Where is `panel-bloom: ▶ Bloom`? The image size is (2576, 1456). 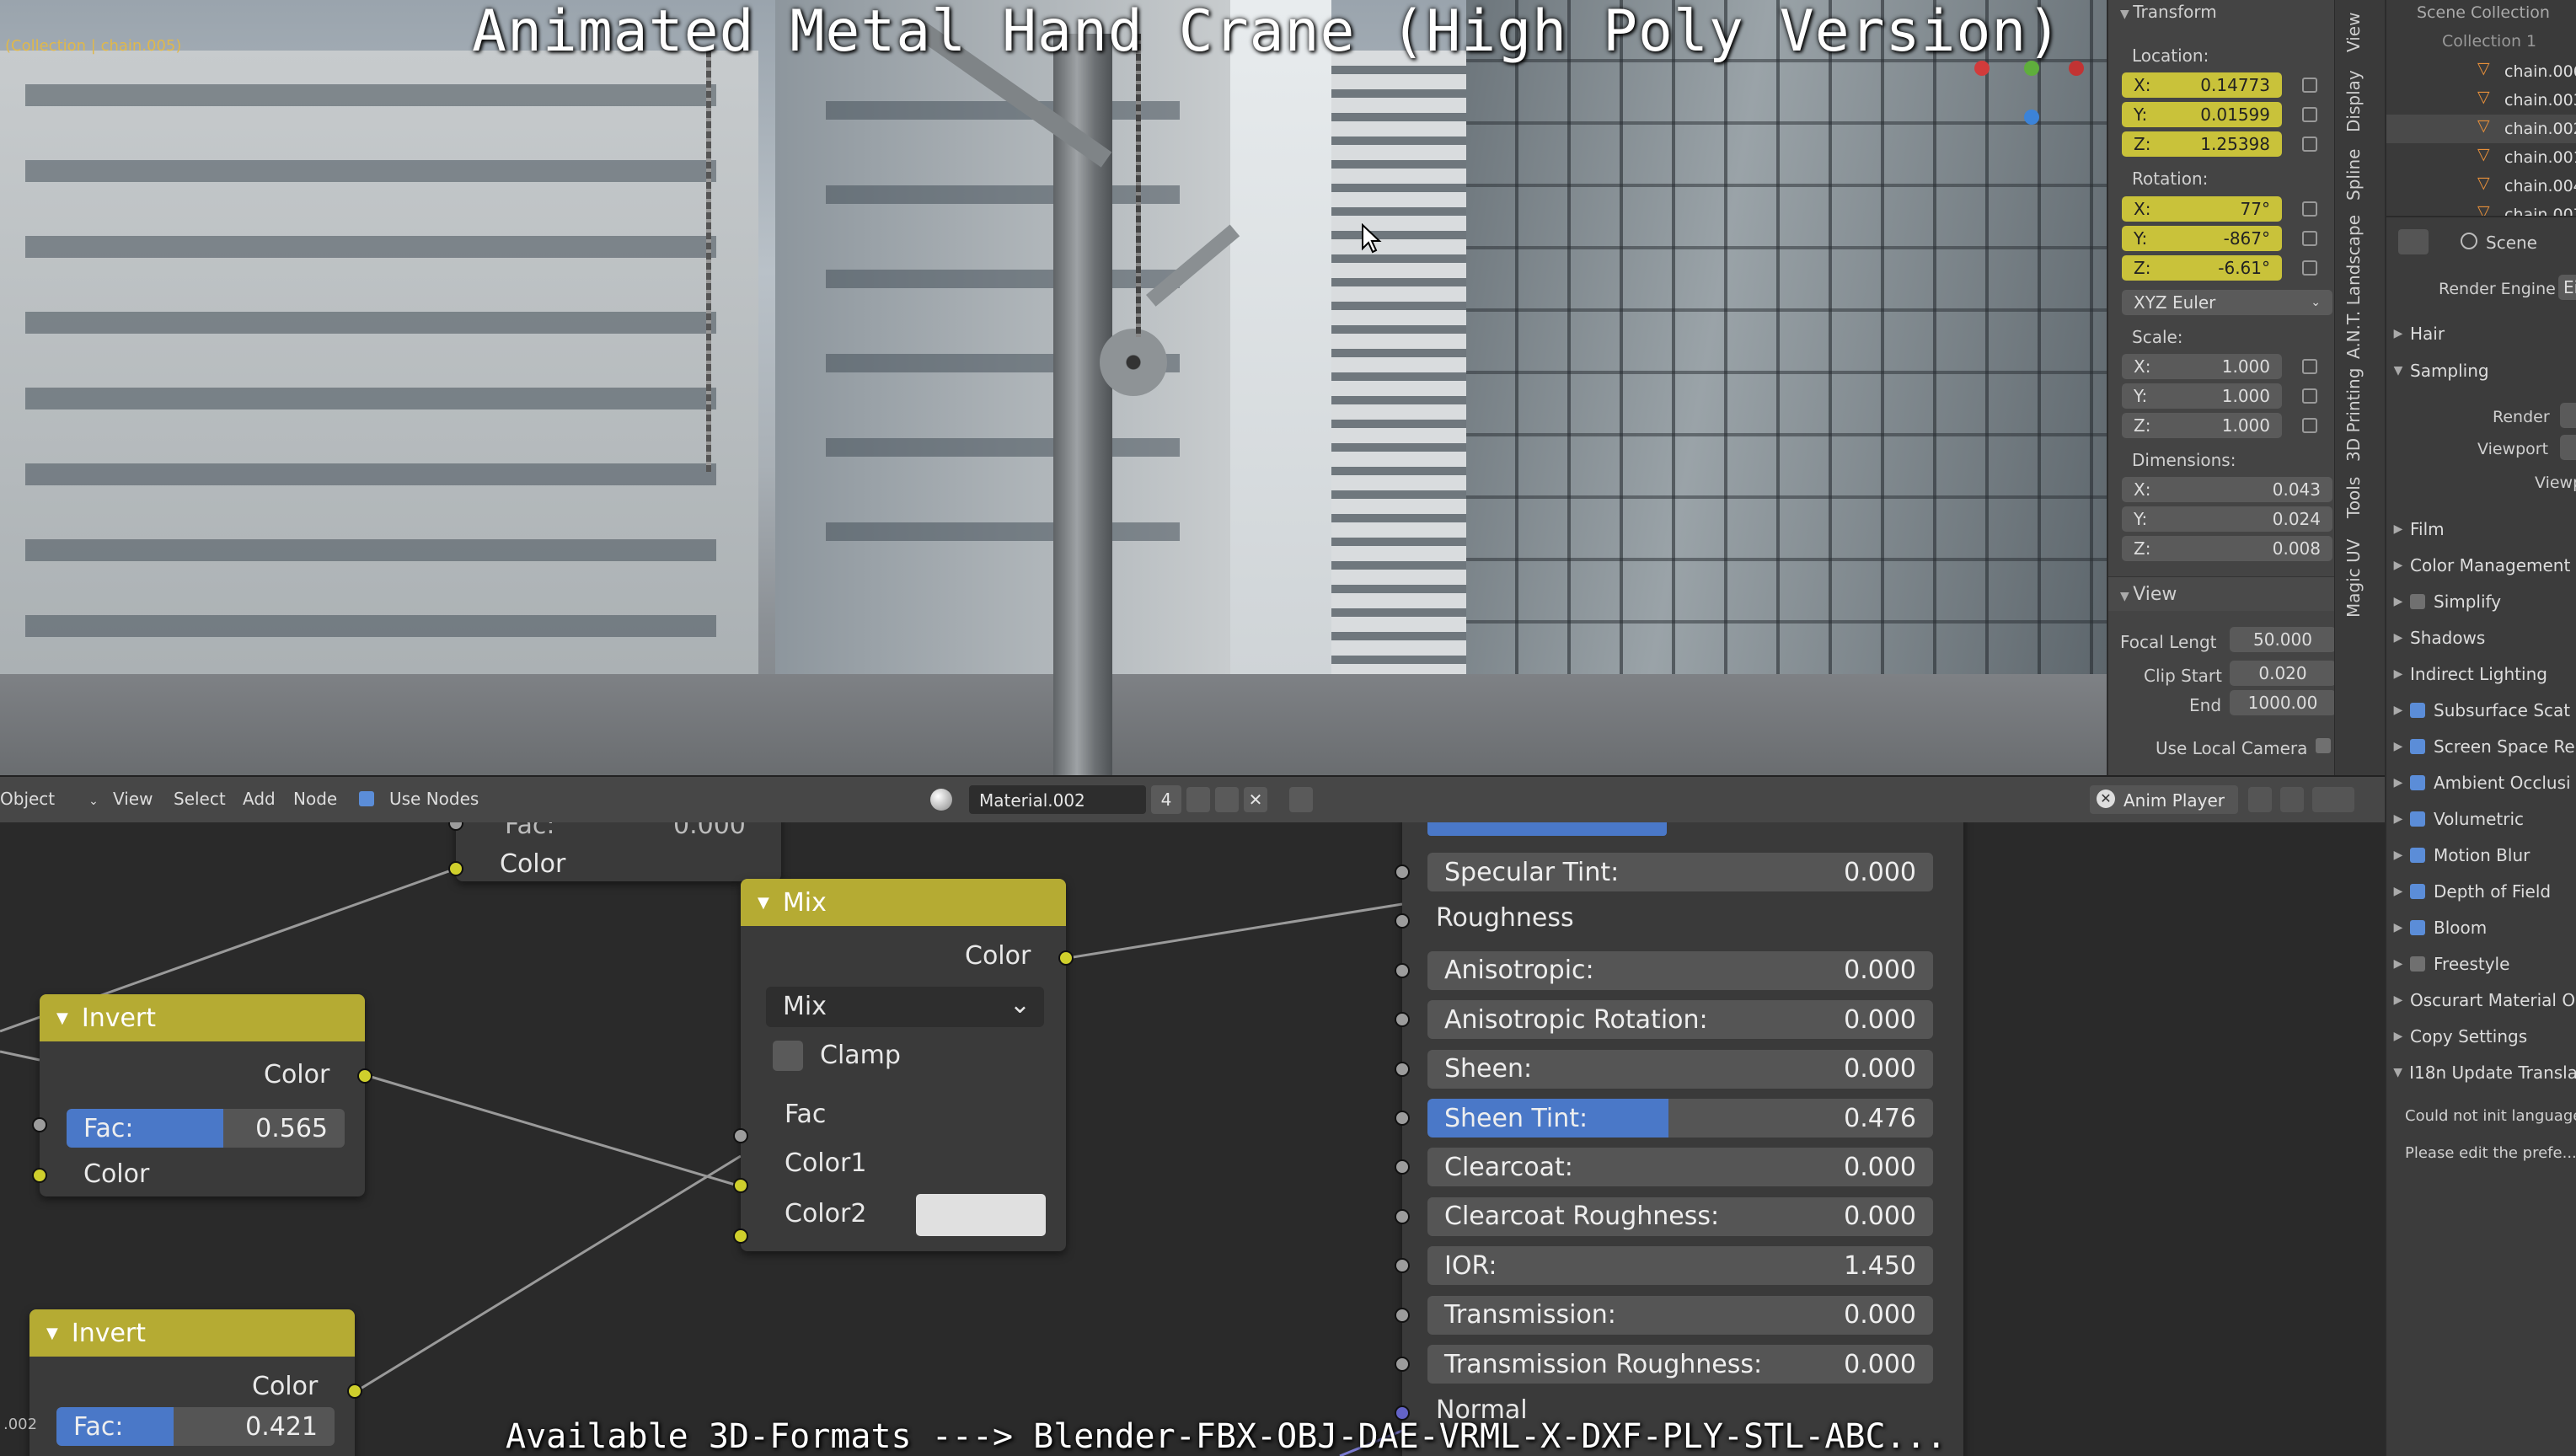
panel-bloom: ▶ Bloom is located at coordinates (2481, 928).